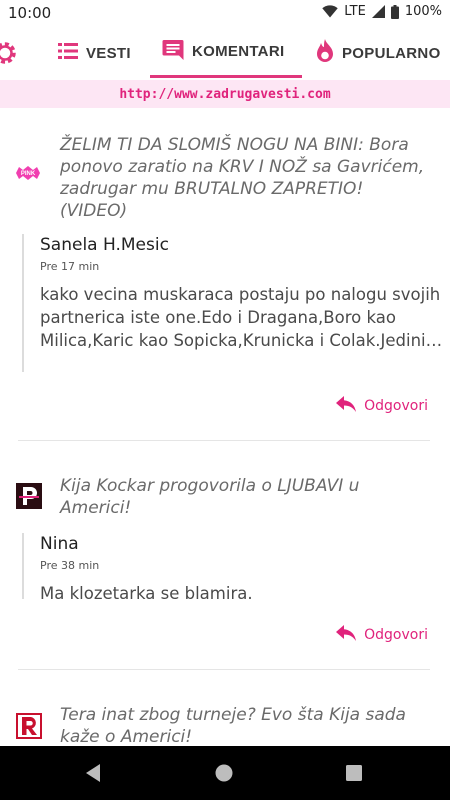  What do you see at coordinates (355, 11) in the screenshot?
I see `network-type: LTE` at bounding box center [355, 11].